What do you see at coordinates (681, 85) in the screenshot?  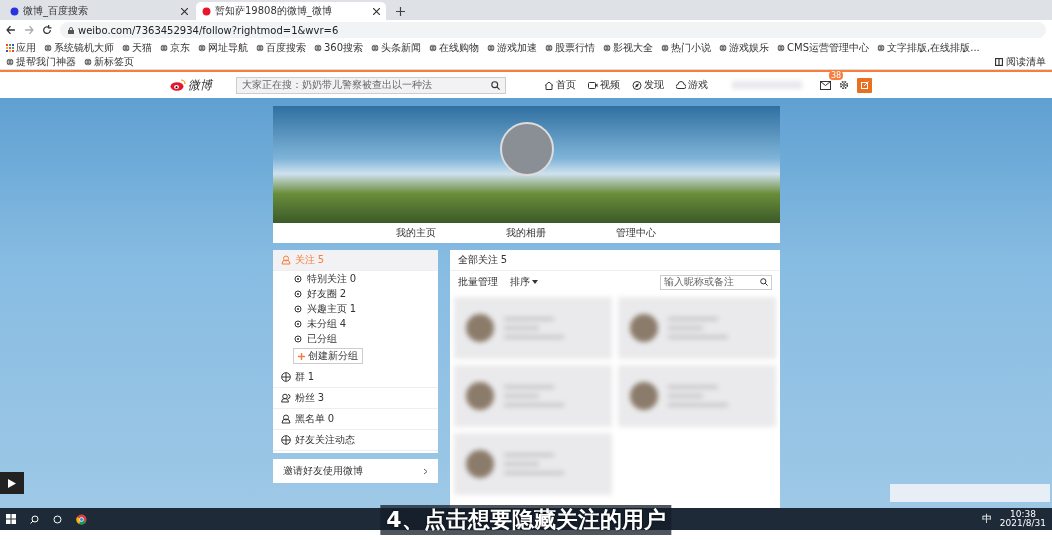 I see `cloud-icon` at bounding box center [681, 85].